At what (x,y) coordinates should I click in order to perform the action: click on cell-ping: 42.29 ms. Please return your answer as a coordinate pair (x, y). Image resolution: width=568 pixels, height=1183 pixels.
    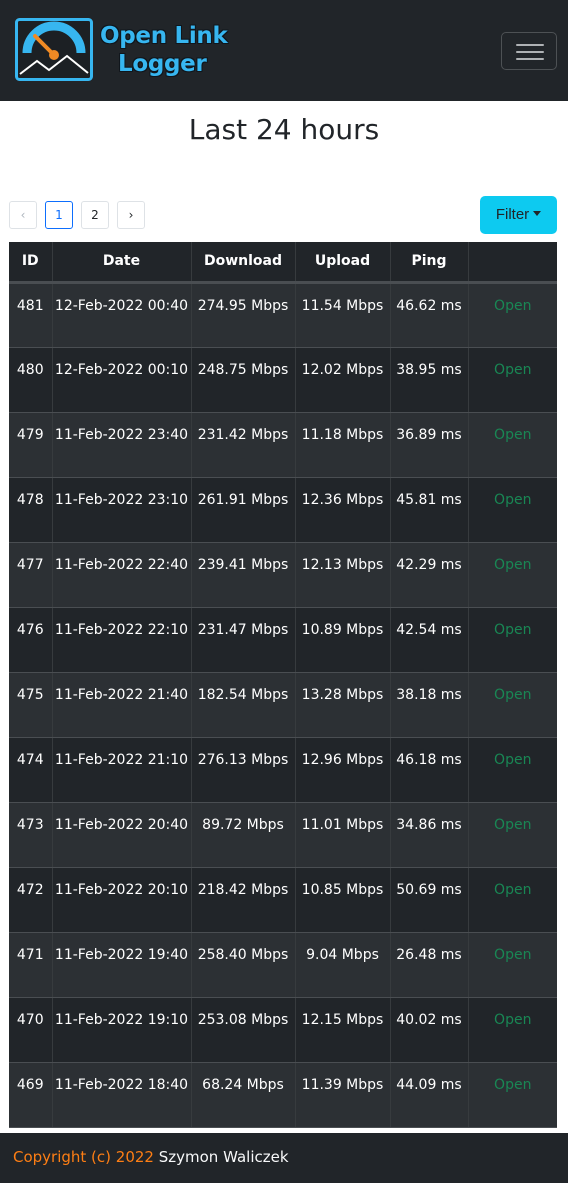
    Looking at the image, I should click on (429, 575).